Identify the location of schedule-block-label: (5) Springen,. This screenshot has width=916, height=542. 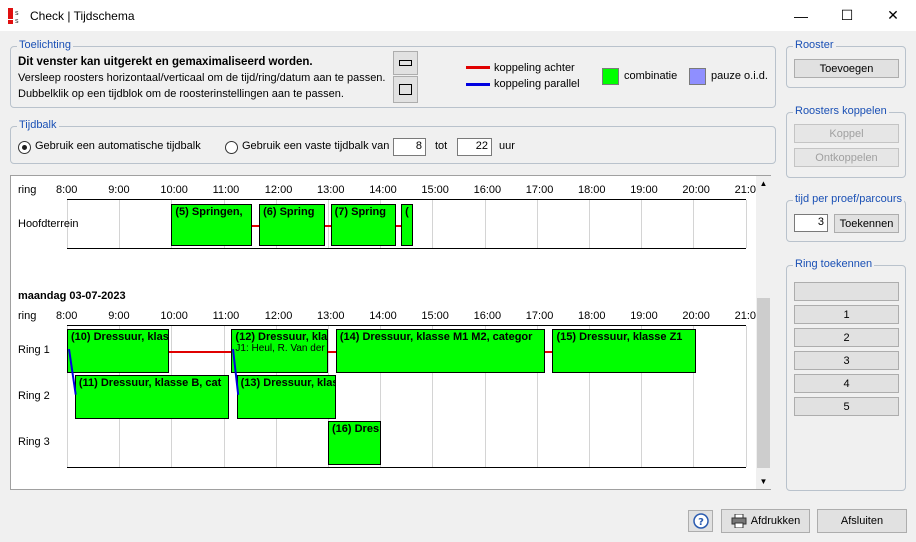
(209, 212).